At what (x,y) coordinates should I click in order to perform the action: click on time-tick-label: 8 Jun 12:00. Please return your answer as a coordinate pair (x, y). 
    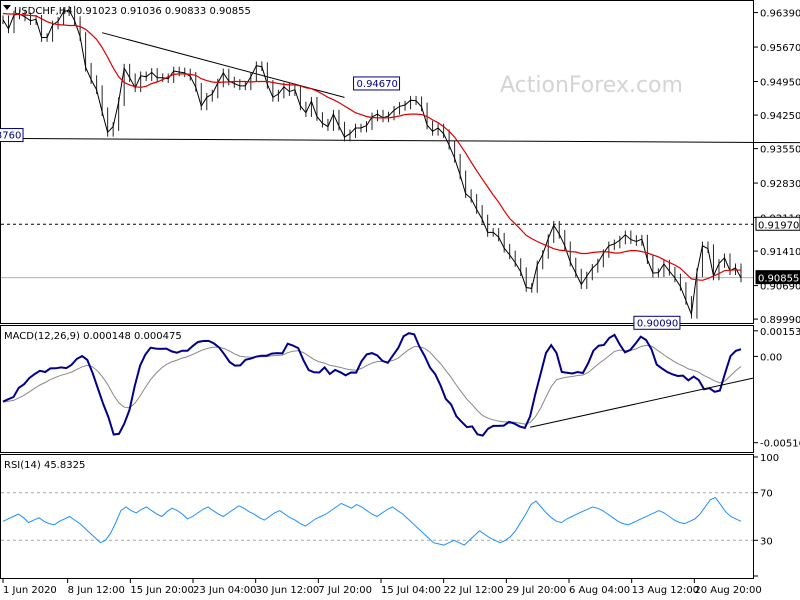
    Looking at the image, I should click on (96, 590).